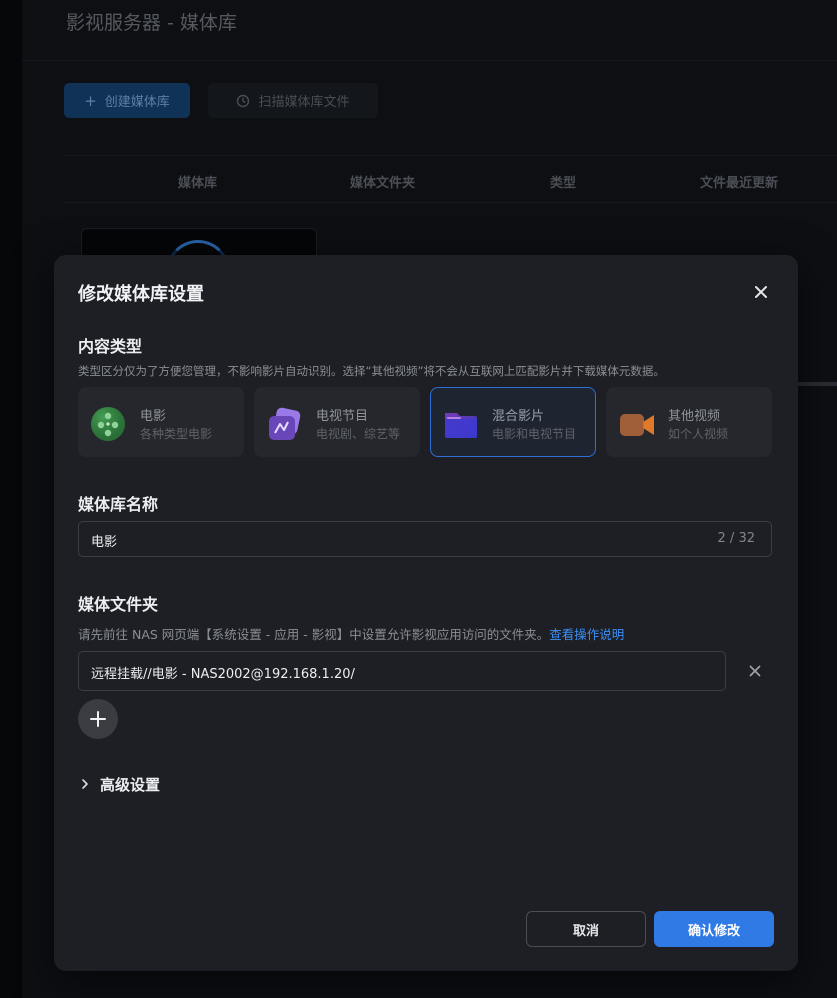 Image resolution: width=837 pixels, height=998 pixels. Describe the element at coordinates (304, 102) in the screenshot. I see `scan-library-label: 扫描媒体库文件` at that location.